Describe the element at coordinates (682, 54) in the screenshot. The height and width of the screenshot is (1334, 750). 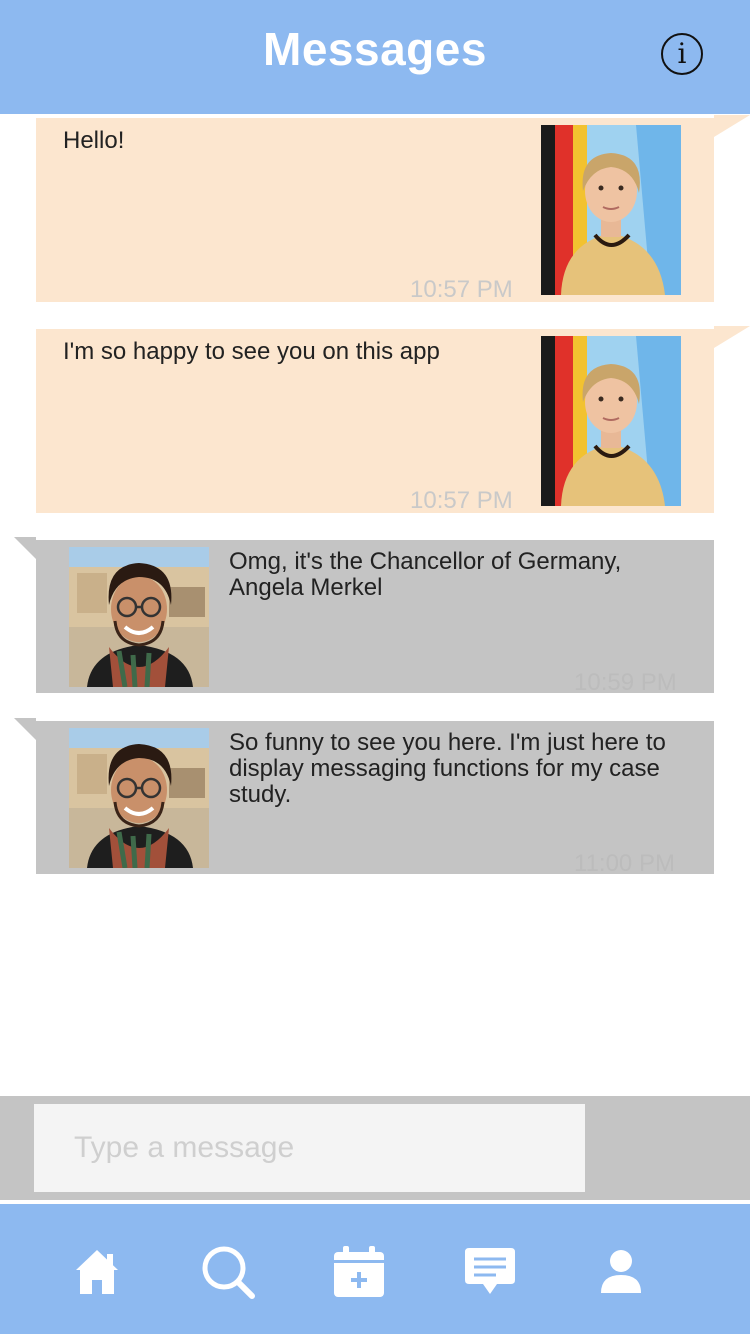
I see `info-icon: i` at that location.